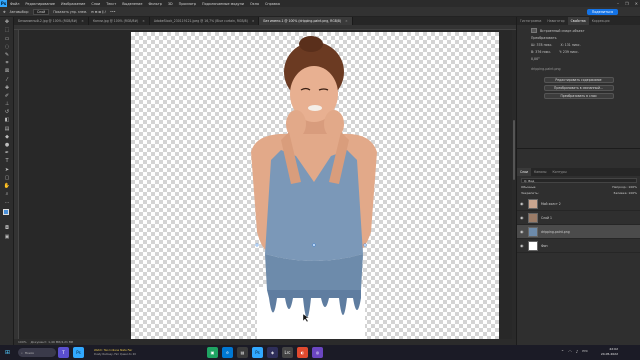  Describe the element at coordinates (578, 246) in the screenshot. I see `layer-row: ◉ Фон` at that location.